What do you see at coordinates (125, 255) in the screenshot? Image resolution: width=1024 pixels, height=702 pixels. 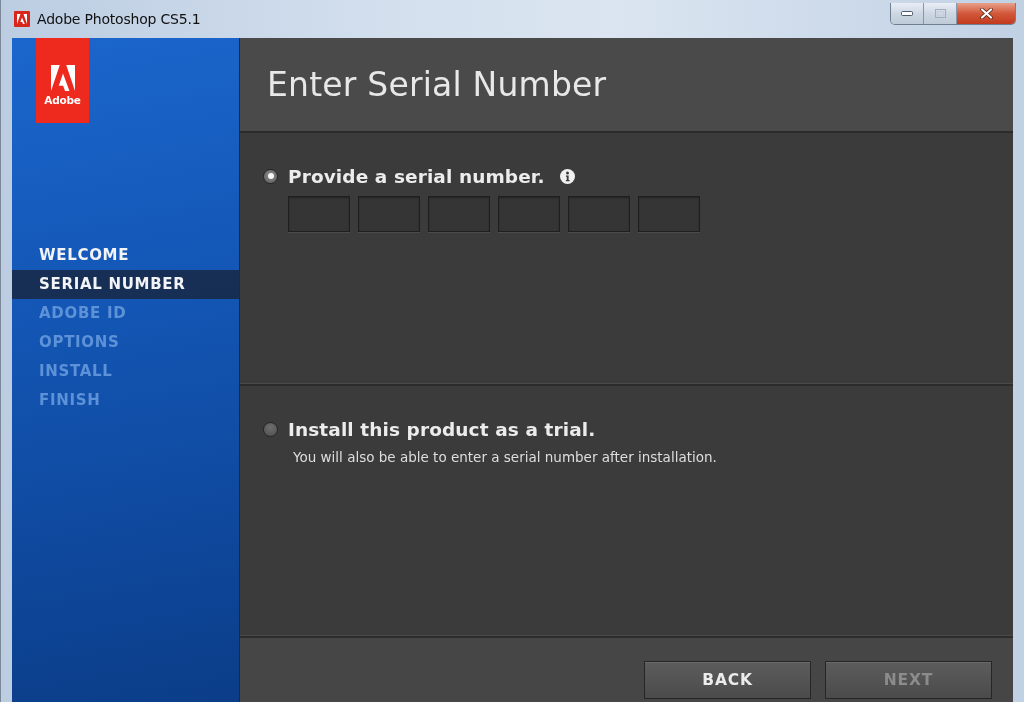 I see `sidebar-step: WELCOME` at bounding box center [125, 255].